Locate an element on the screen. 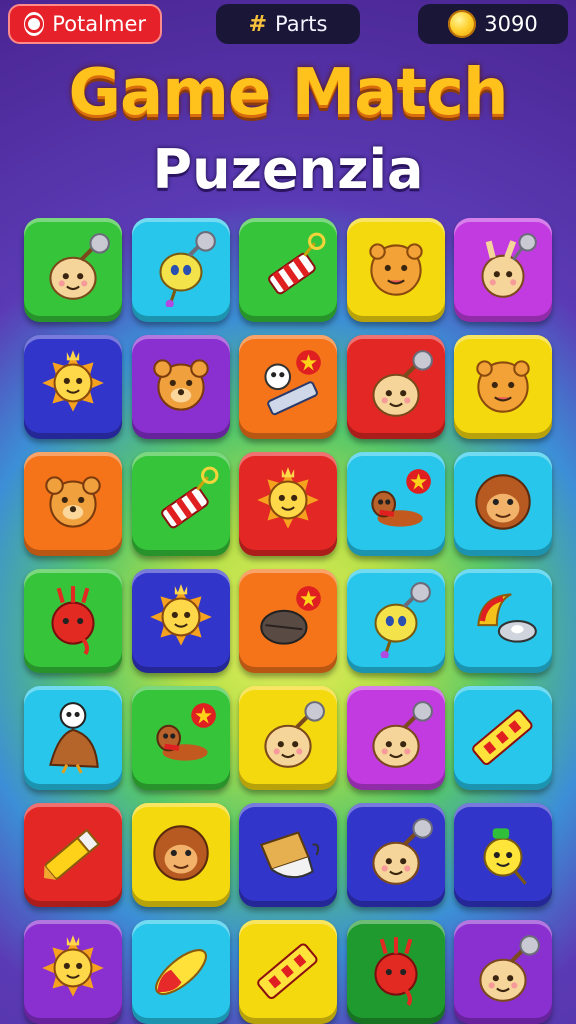  player-name: Potalmer is located at coordinates (99, 24).